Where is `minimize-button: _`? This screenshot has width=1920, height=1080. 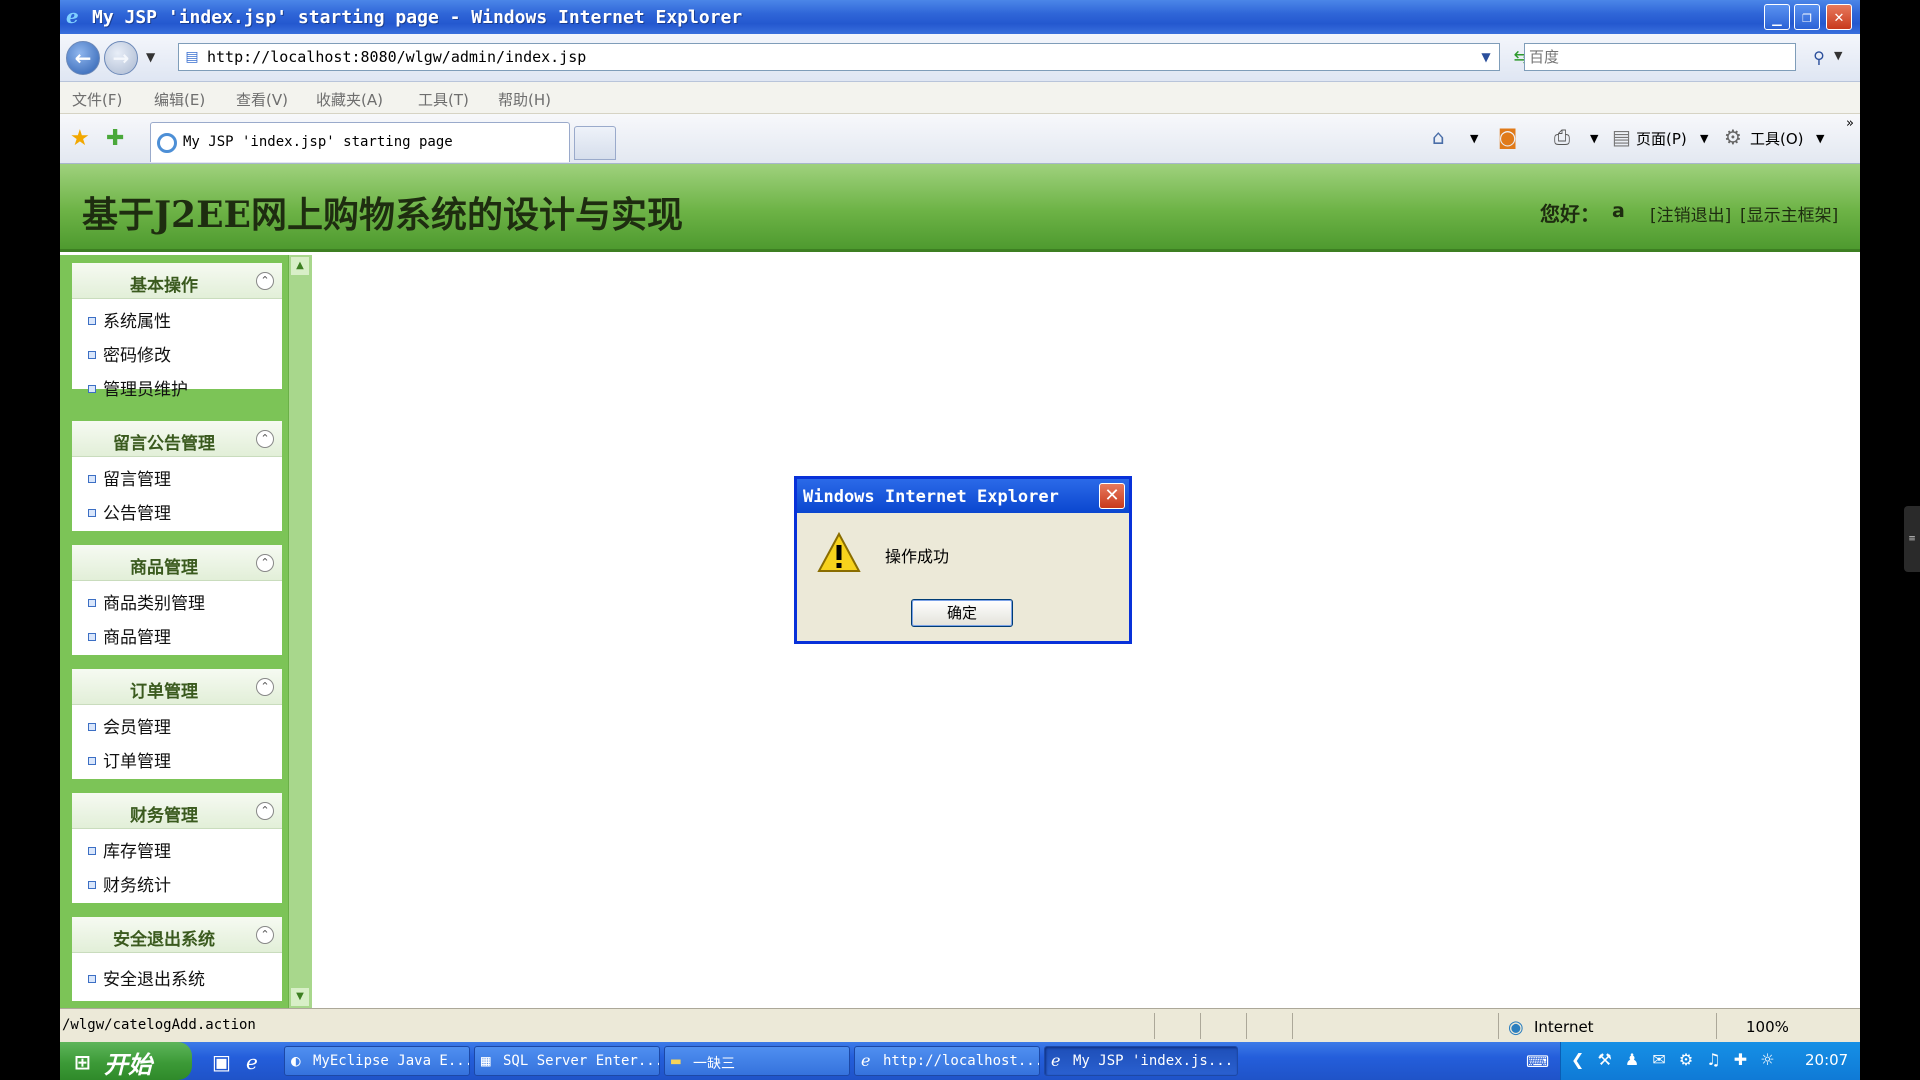
minimize-button: _ is located at coordinates (1777, 17).